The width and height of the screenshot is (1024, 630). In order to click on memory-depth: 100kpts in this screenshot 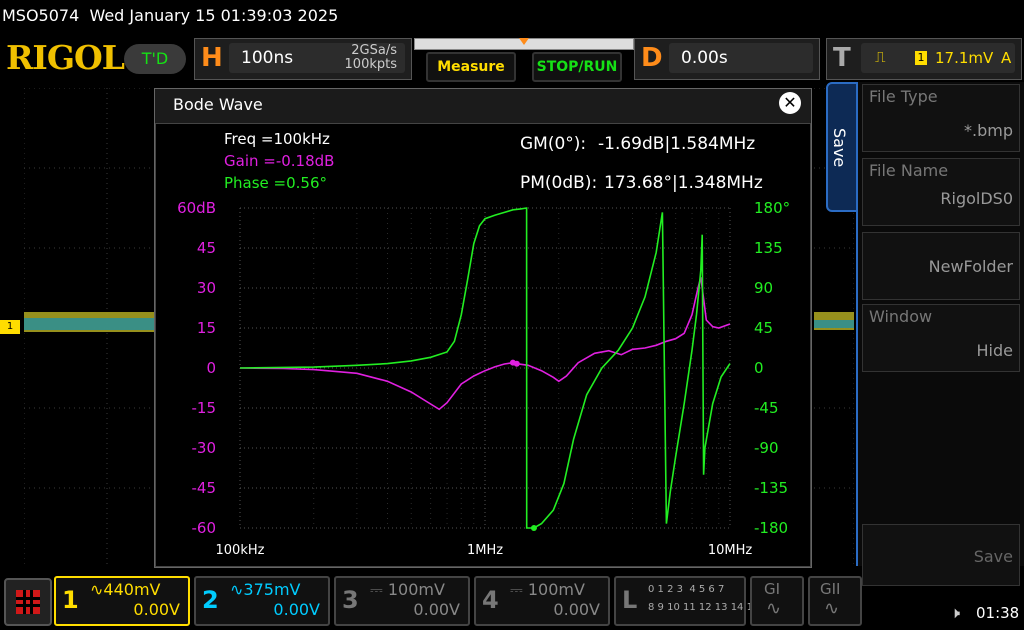, I will do `click(370, 64)`.